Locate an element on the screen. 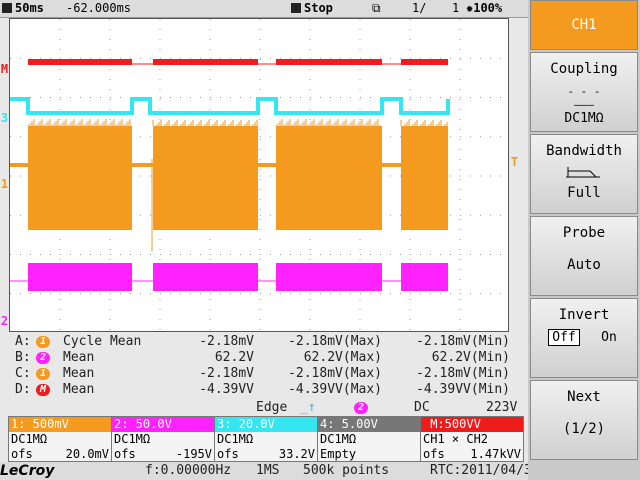  measurement-key: C: is located at coordinates (23, 373).